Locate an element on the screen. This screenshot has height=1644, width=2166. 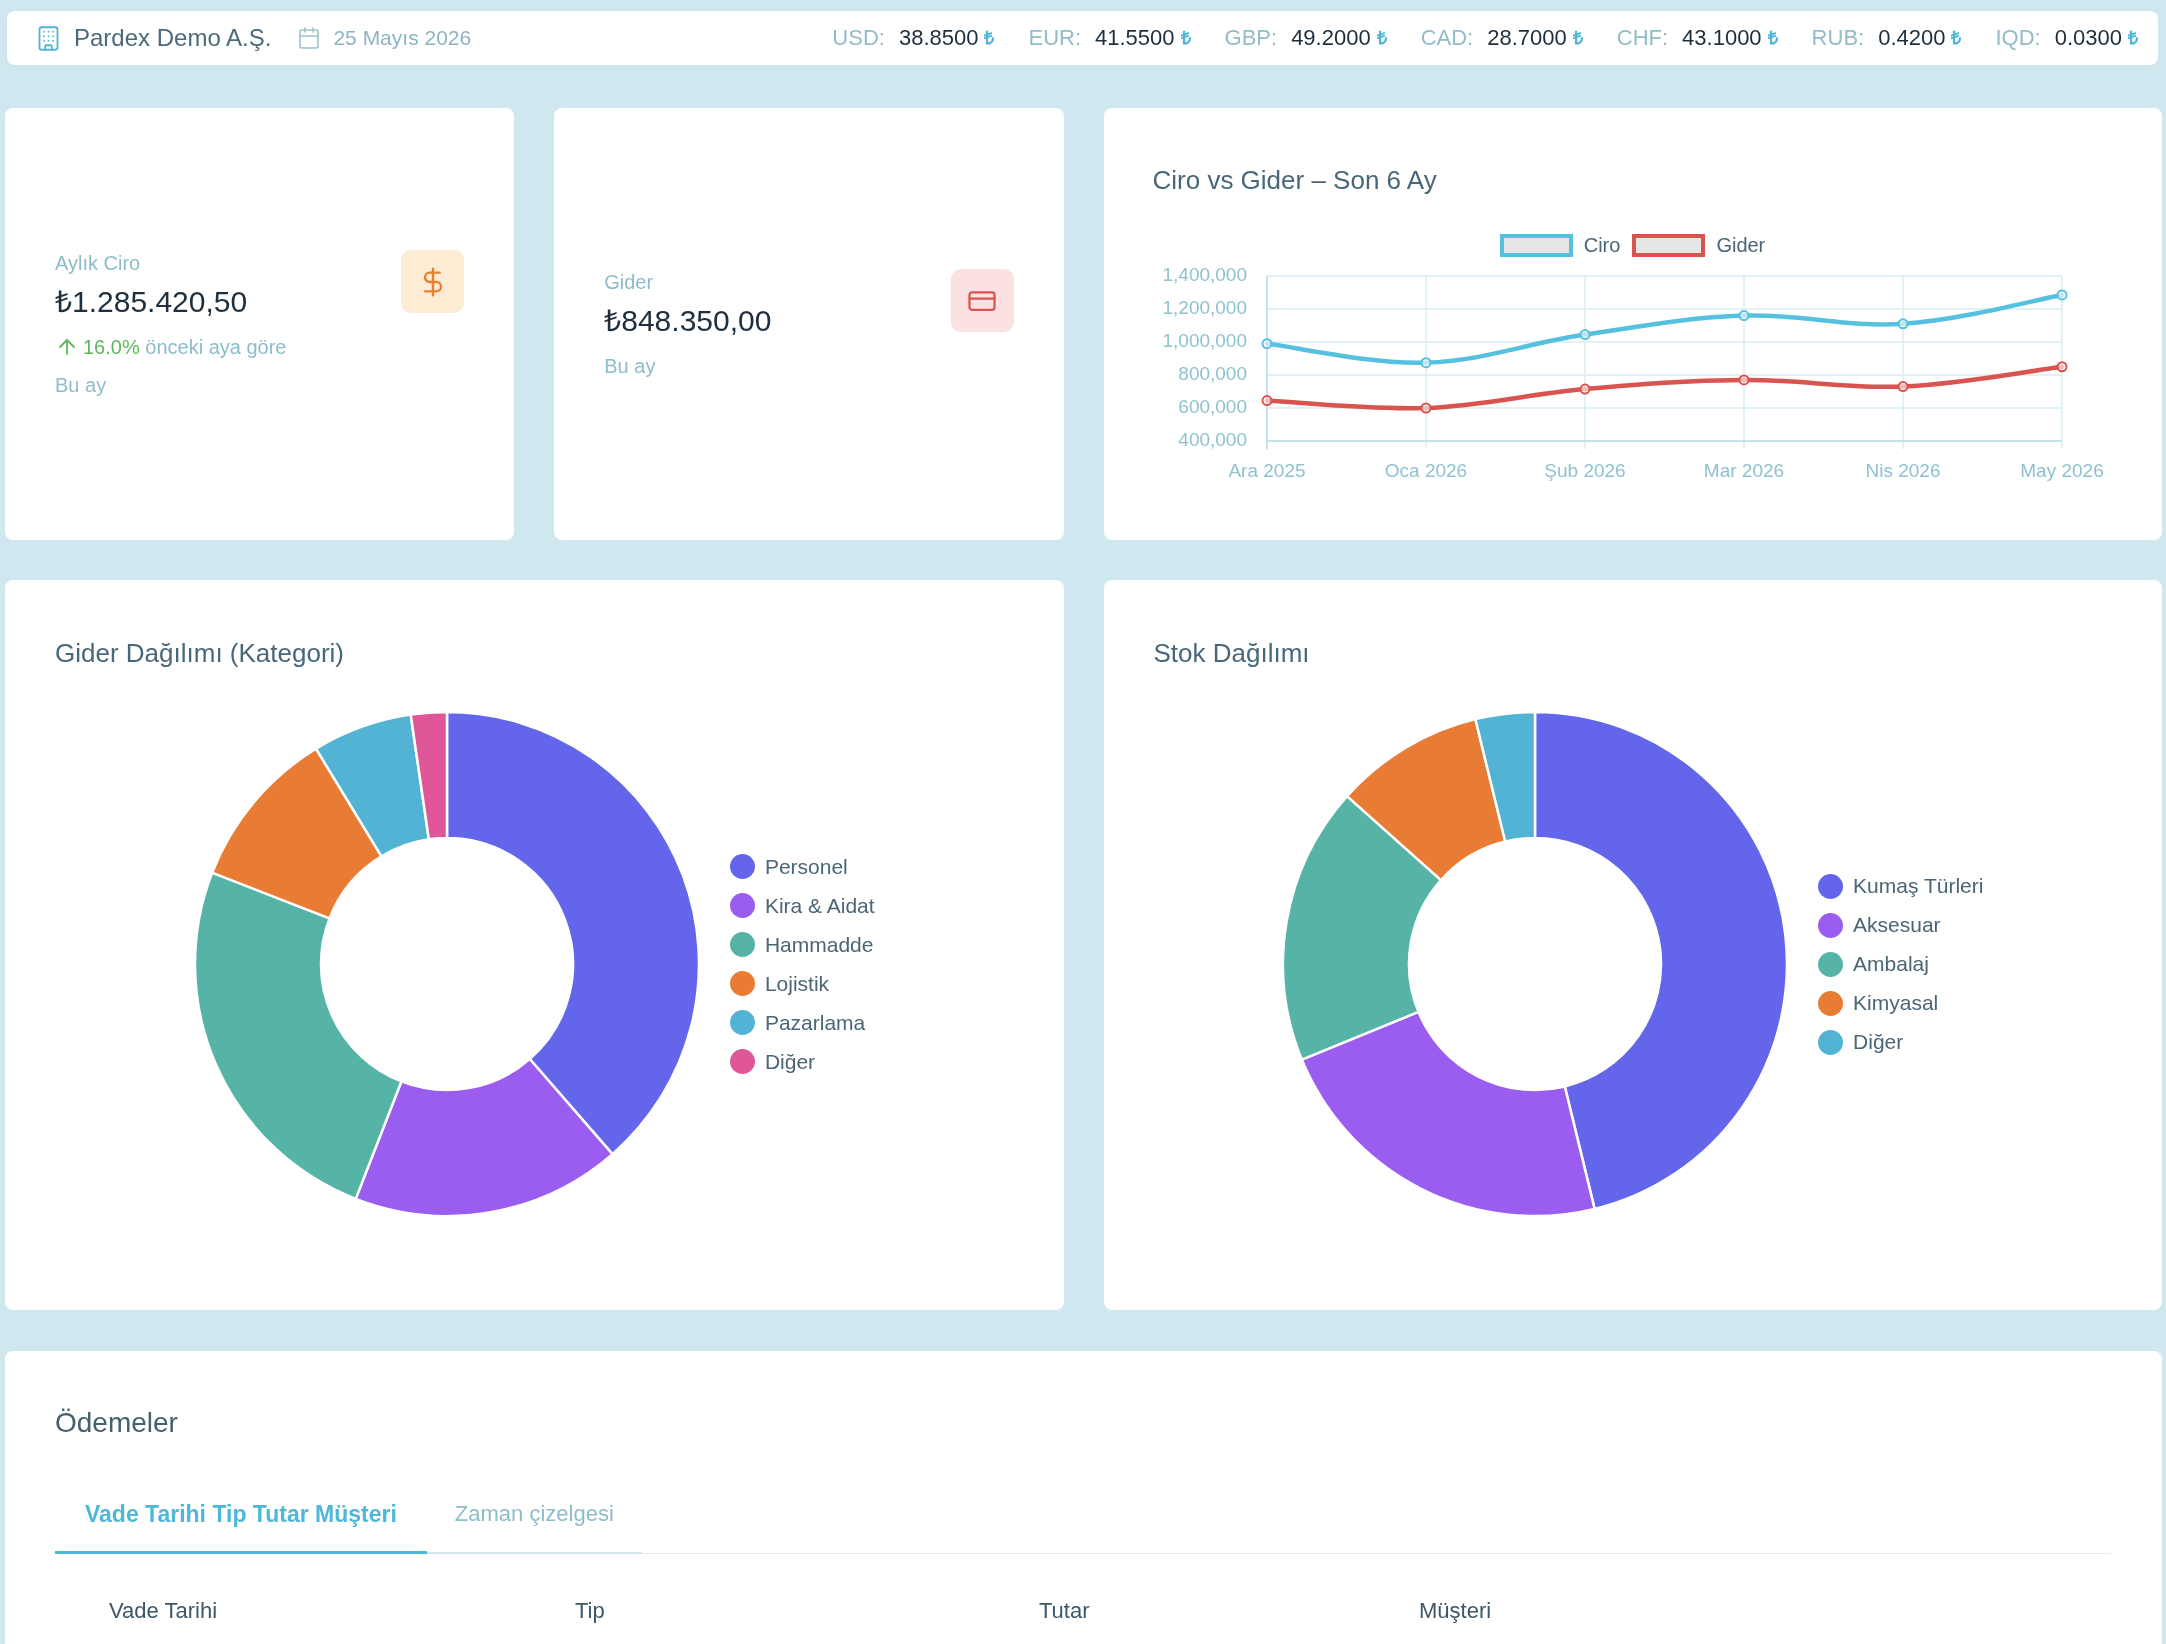
currency-rate: 38.8500 is located at coordinates (938, 38).